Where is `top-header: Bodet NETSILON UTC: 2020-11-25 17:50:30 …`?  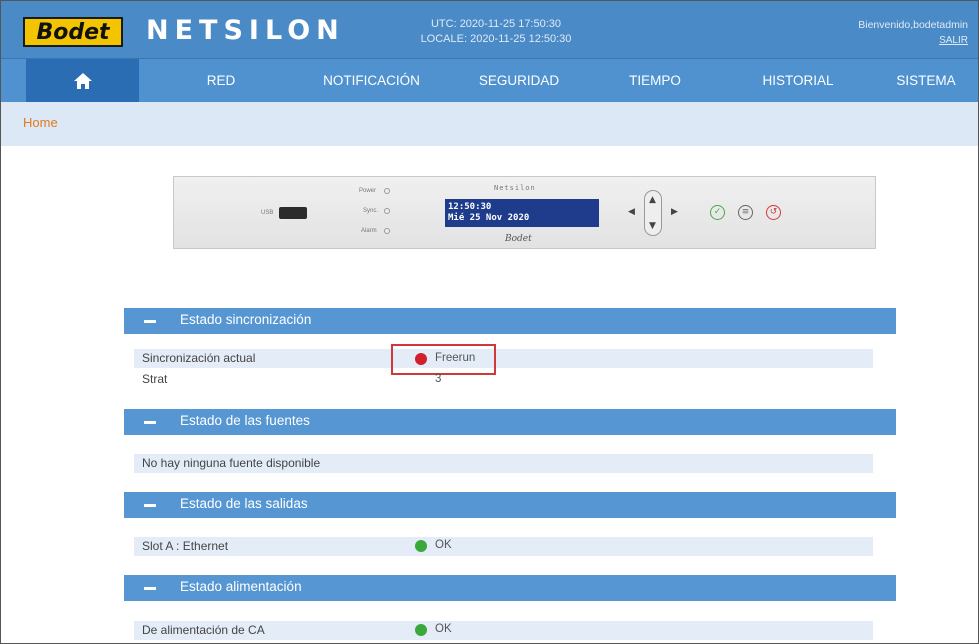
top-header: Bodet NETSILON UTC: 2020-11-25 17:50:30 … is located at coordinates (489, 29).